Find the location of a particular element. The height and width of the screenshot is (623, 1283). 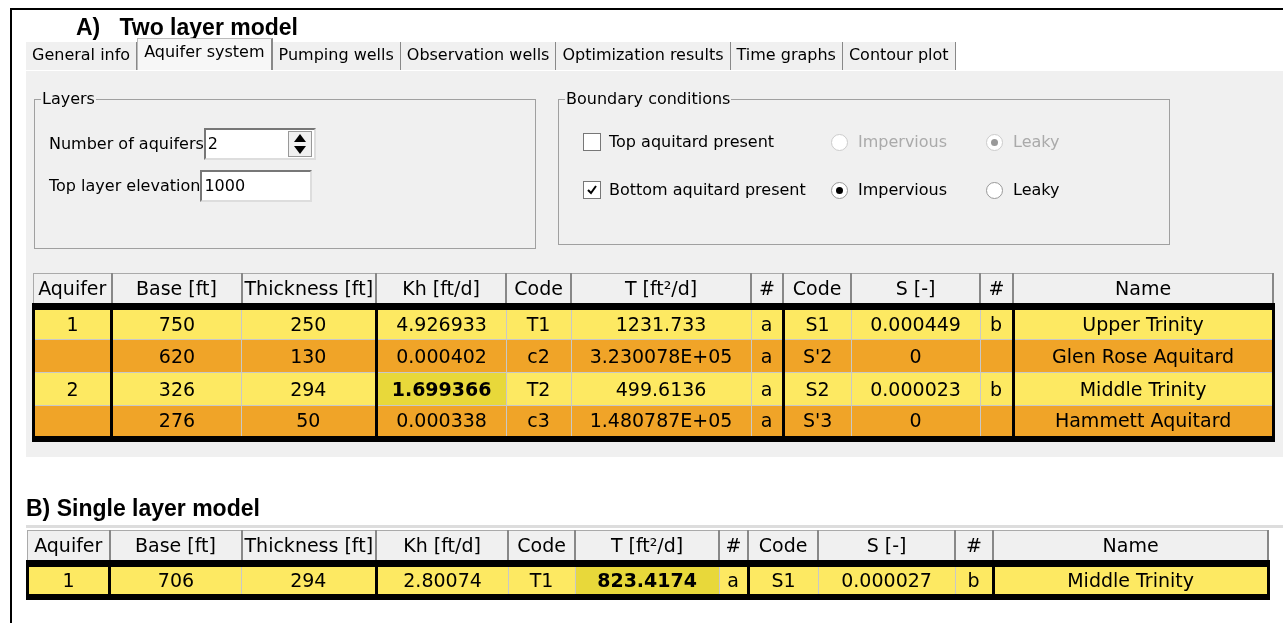

table-cell: 276 is located at coordinates (176, 422).